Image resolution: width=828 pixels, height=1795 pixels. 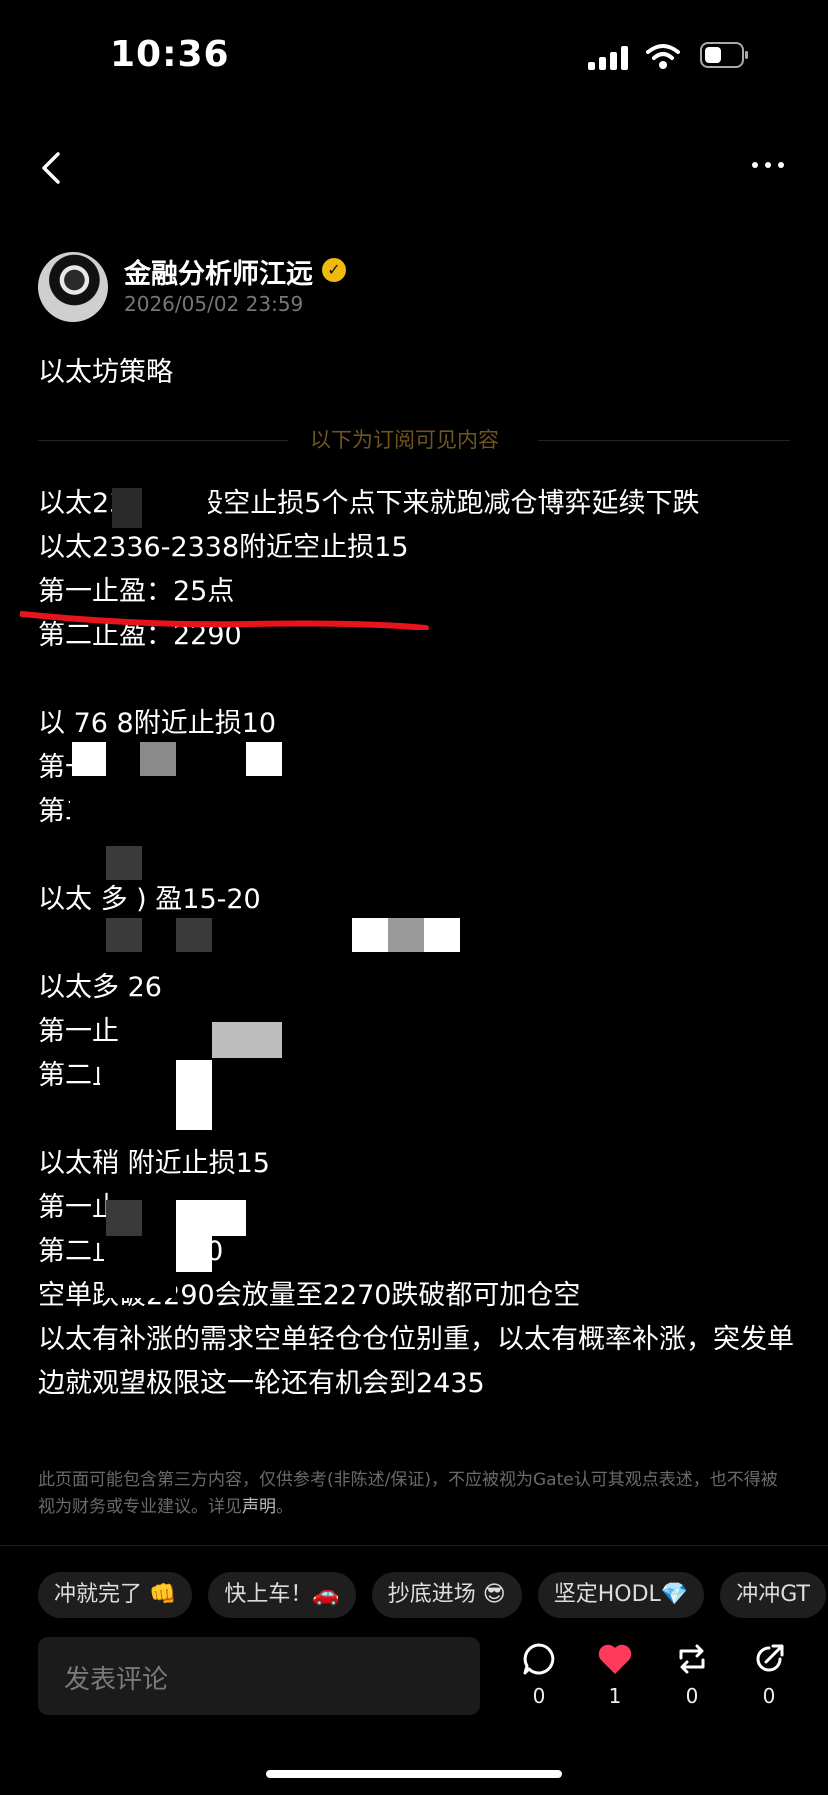 What do you see at coordinates (100, 987) in the screenshot?
I see `content-line: 以太多 26` at bounding box center [100, 987].